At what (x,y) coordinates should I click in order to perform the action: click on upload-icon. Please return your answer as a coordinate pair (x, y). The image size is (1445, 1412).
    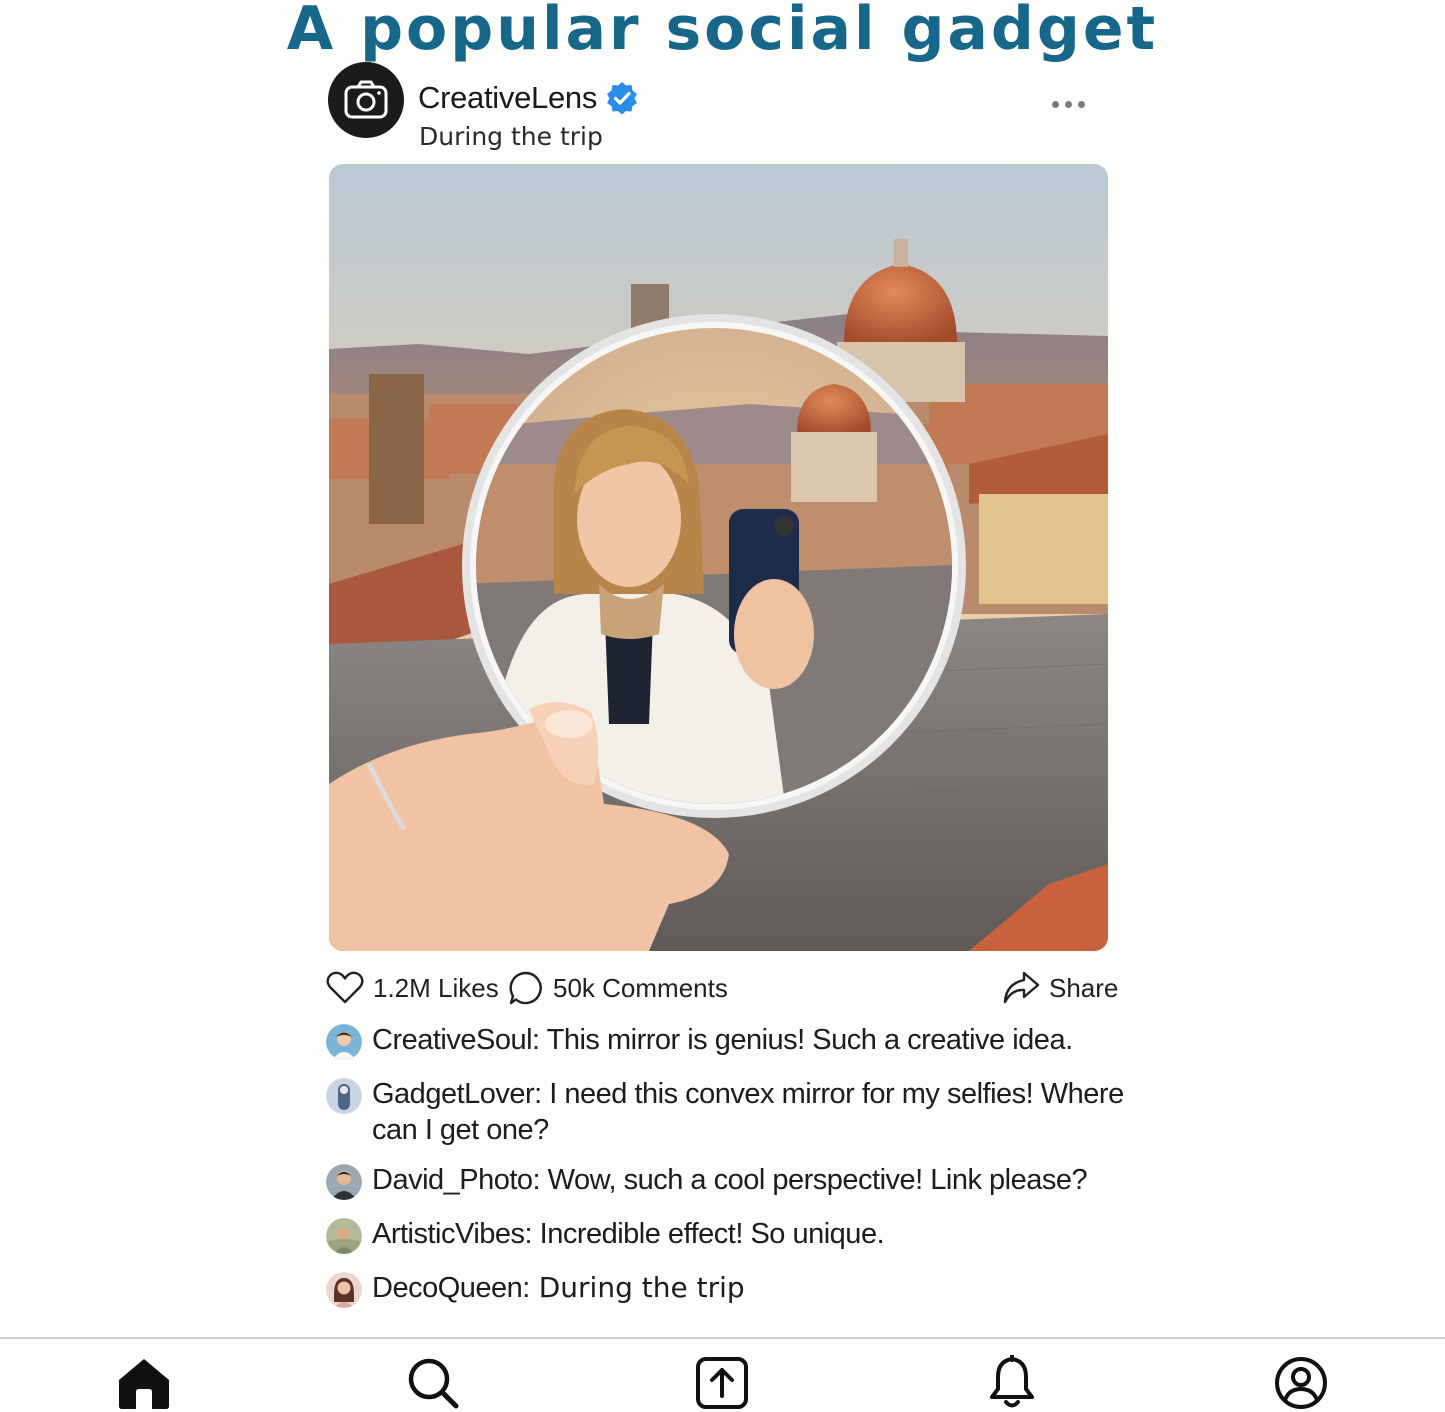
    Looking at the image, I should click on (722, 1383).